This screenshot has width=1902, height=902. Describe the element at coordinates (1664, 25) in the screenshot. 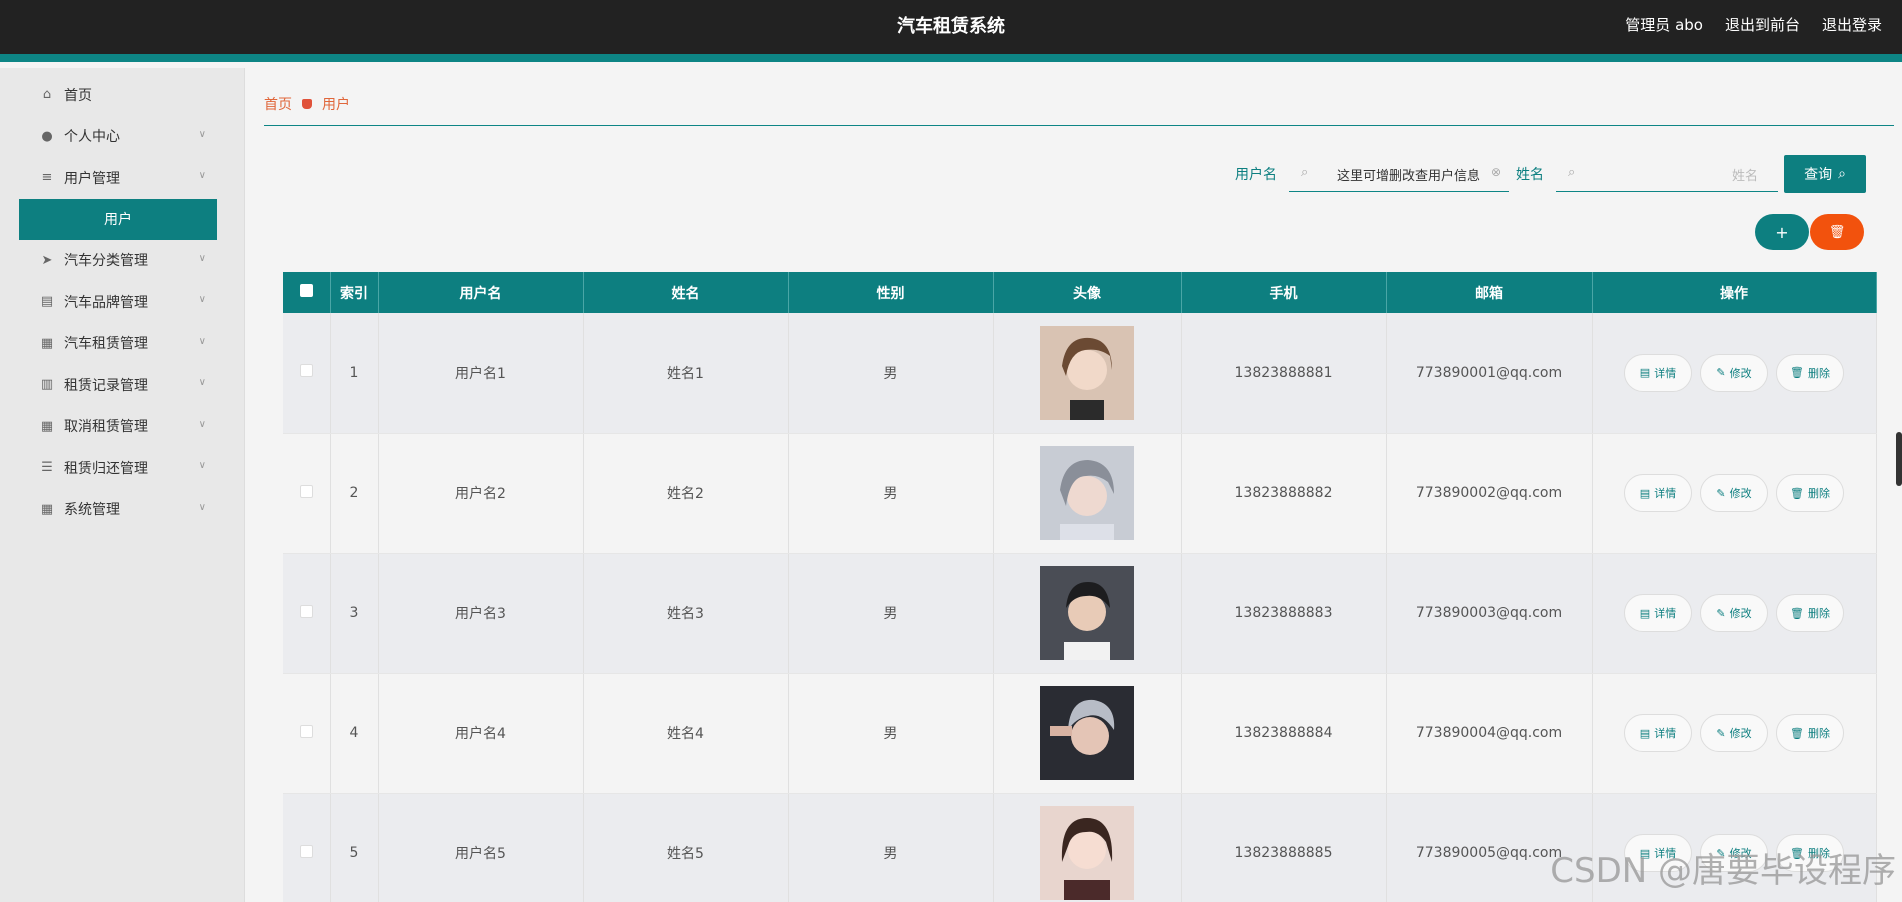

I see `admin-label: 管理员 abo` at that location.